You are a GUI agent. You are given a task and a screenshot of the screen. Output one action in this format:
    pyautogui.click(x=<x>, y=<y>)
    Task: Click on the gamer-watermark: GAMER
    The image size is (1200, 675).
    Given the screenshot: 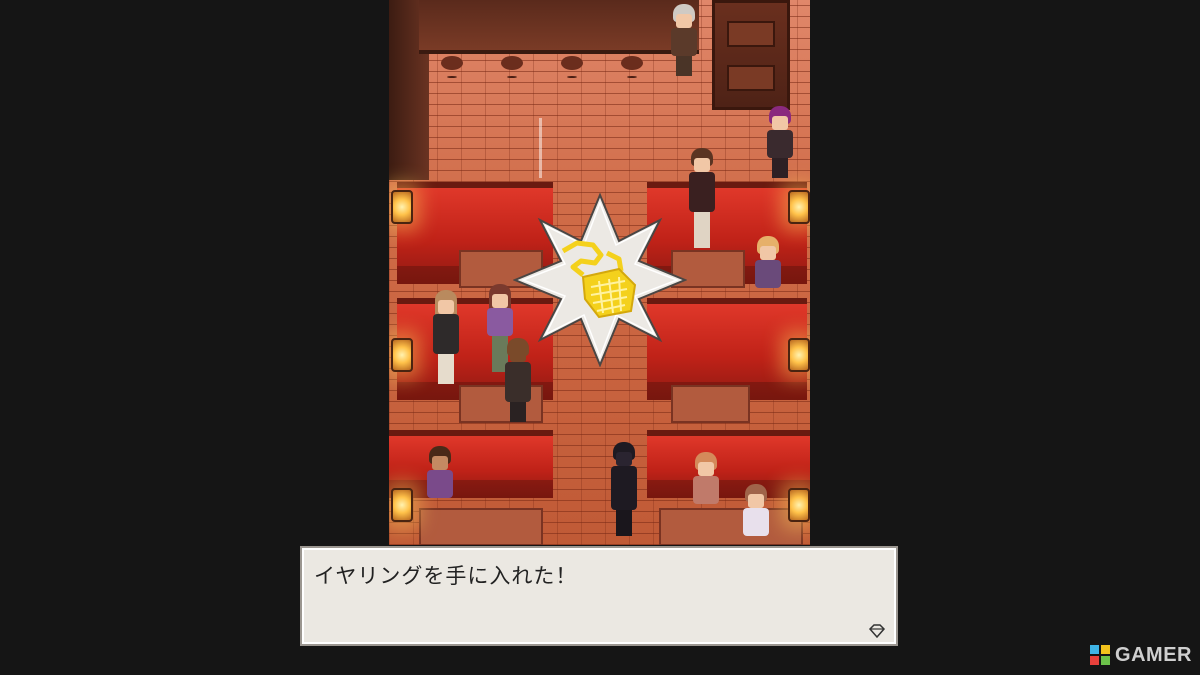 What is the action you would take?
    pyautogui.click(x=1140, y=655)
    